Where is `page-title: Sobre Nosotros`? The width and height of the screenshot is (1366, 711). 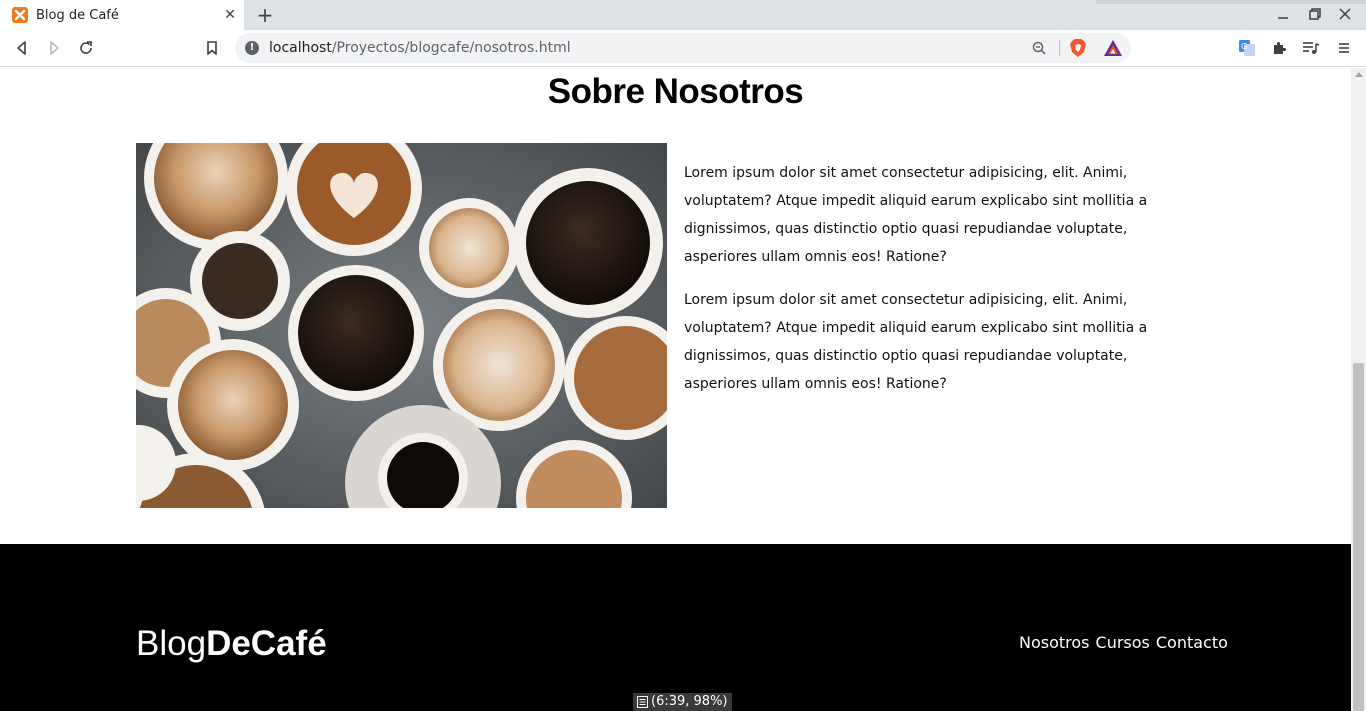
page-title: Sobre Nosotros is located at coordinates (675, 91).